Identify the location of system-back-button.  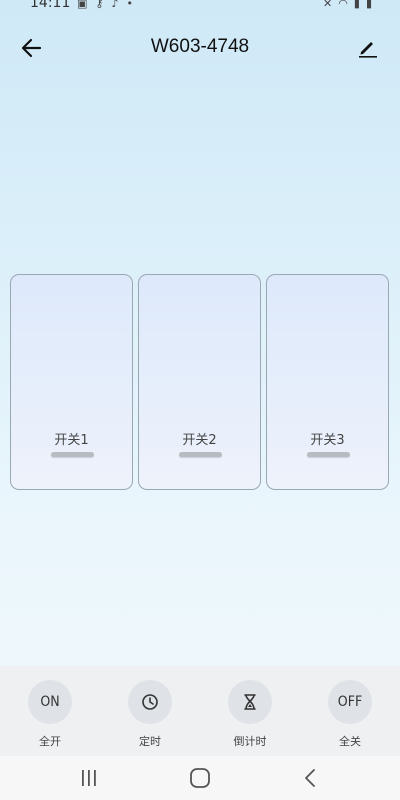
(313, 778).